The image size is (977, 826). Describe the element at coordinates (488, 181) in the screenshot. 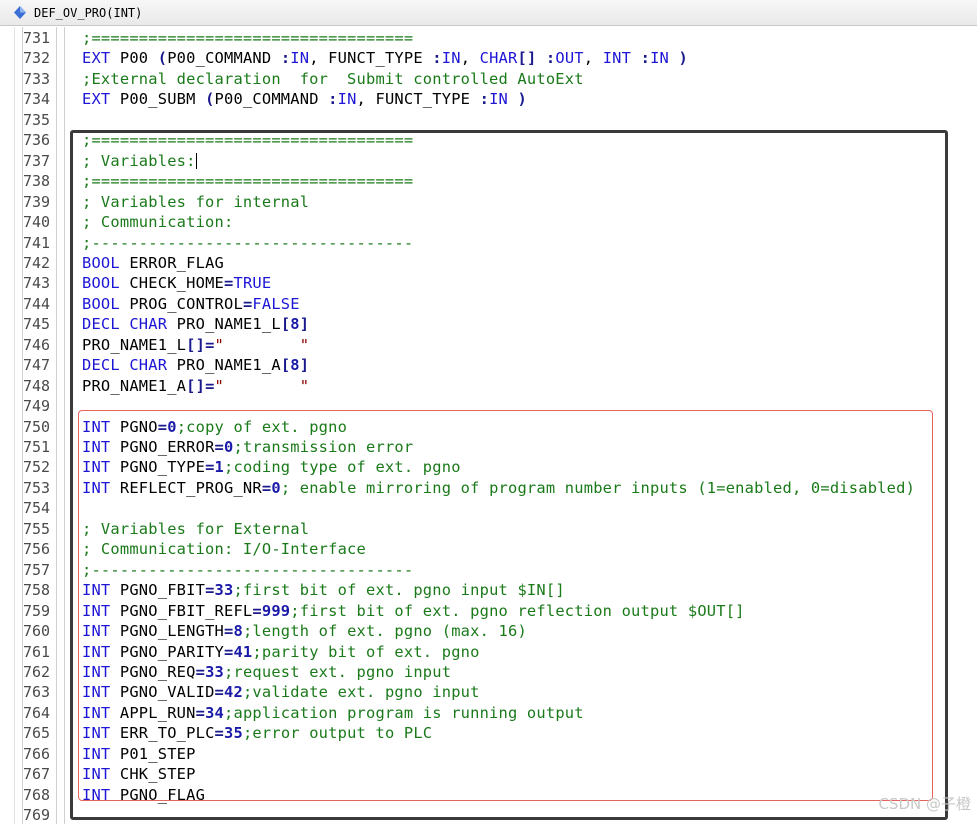

I see `code-line: 738 ;==================================` at that location.